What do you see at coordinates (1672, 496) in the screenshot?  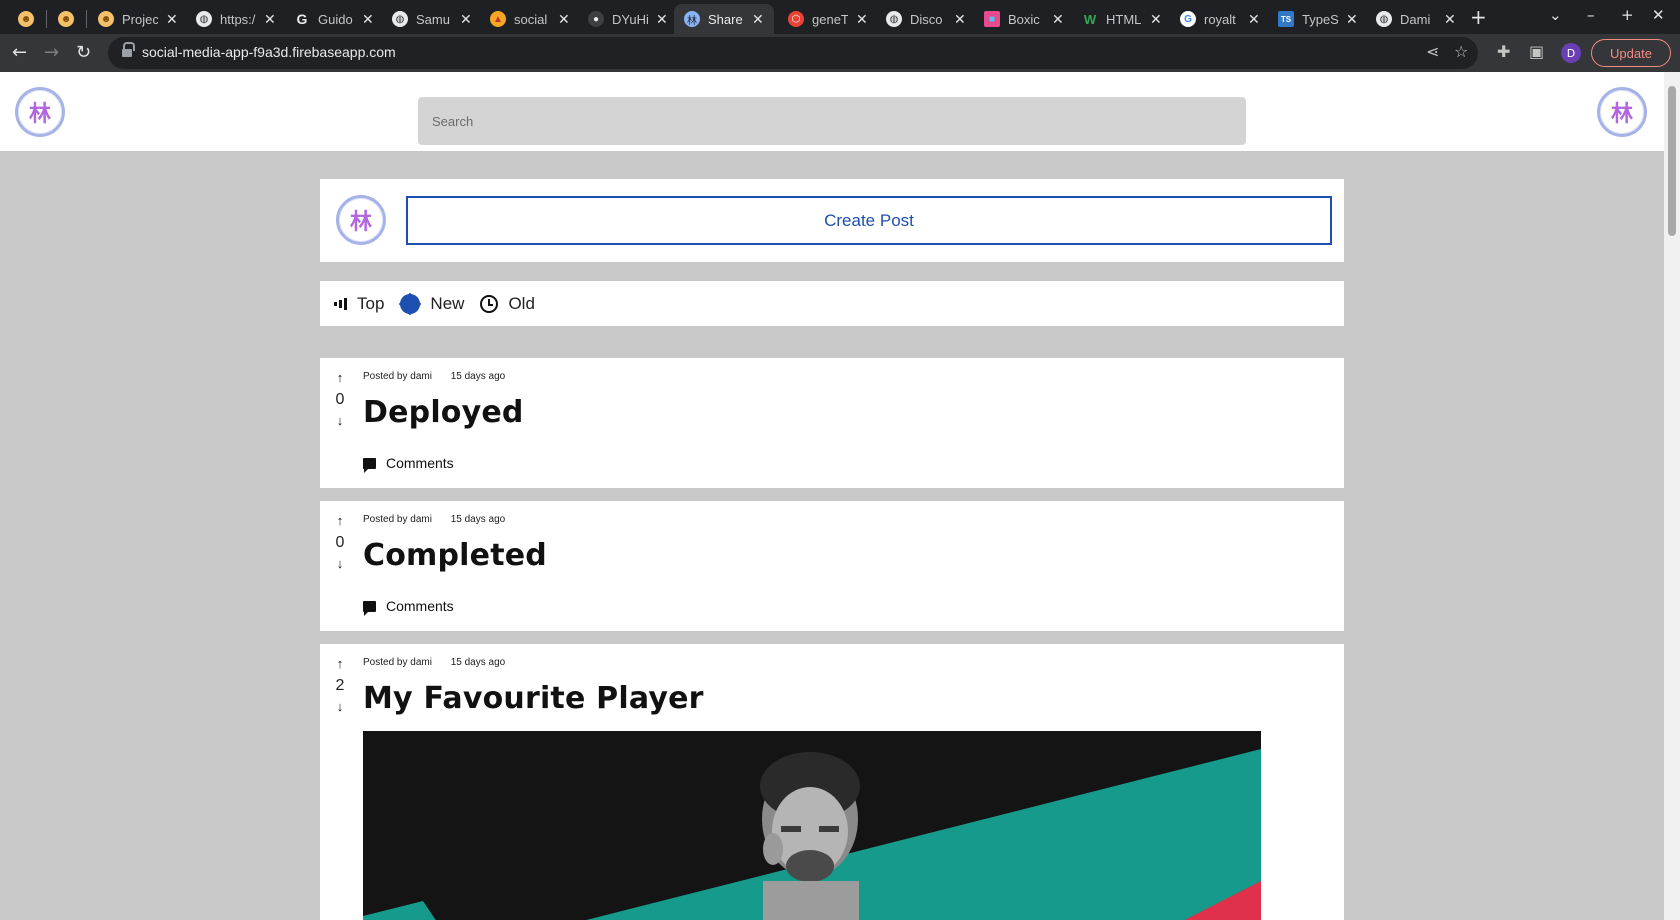 I see `vertical-scrollbar` at bounding box center [1672, 496].